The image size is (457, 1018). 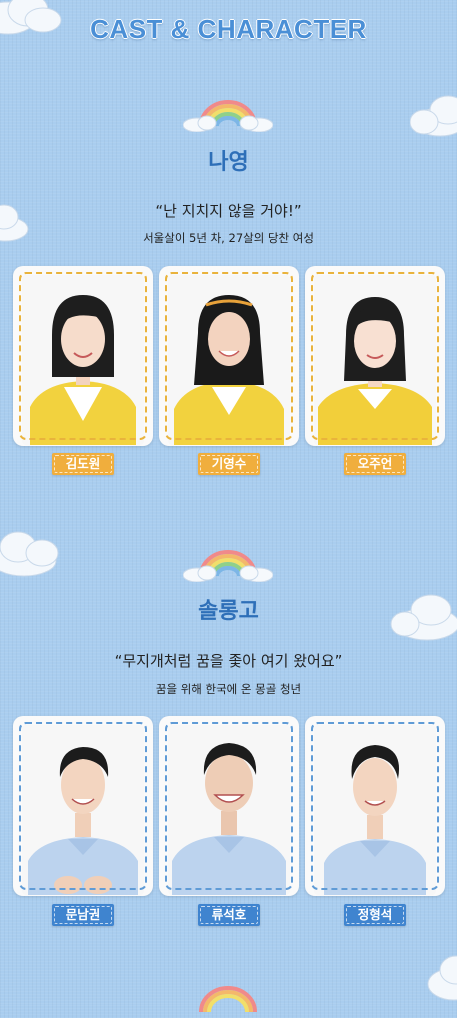 I want to click on actor-name-tag: 정형석, so click(x=375, y=915).